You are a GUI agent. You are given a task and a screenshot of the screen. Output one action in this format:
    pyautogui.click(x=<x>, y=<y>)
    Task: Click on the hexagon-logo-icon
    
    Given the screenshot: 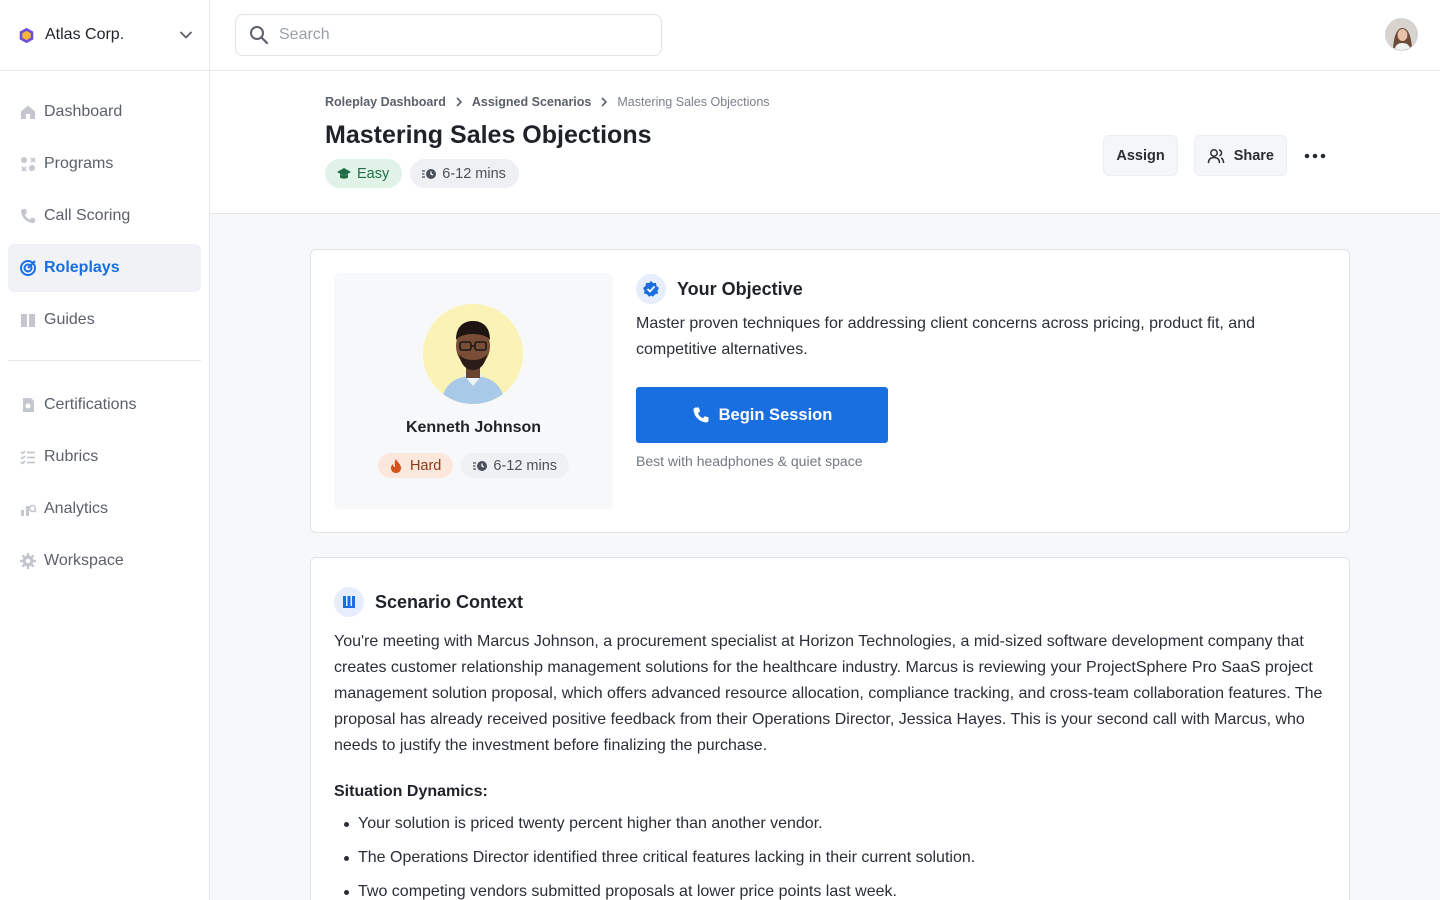 What is the action you would take?
    pyautogui.click(x=26, y=35)
    